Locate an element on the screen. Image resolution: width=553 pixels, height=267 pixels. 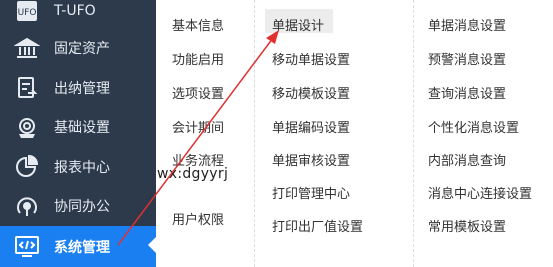
menu-print-factory-defaults: 打印出厂值设置 is located at coordinates (317, 225).